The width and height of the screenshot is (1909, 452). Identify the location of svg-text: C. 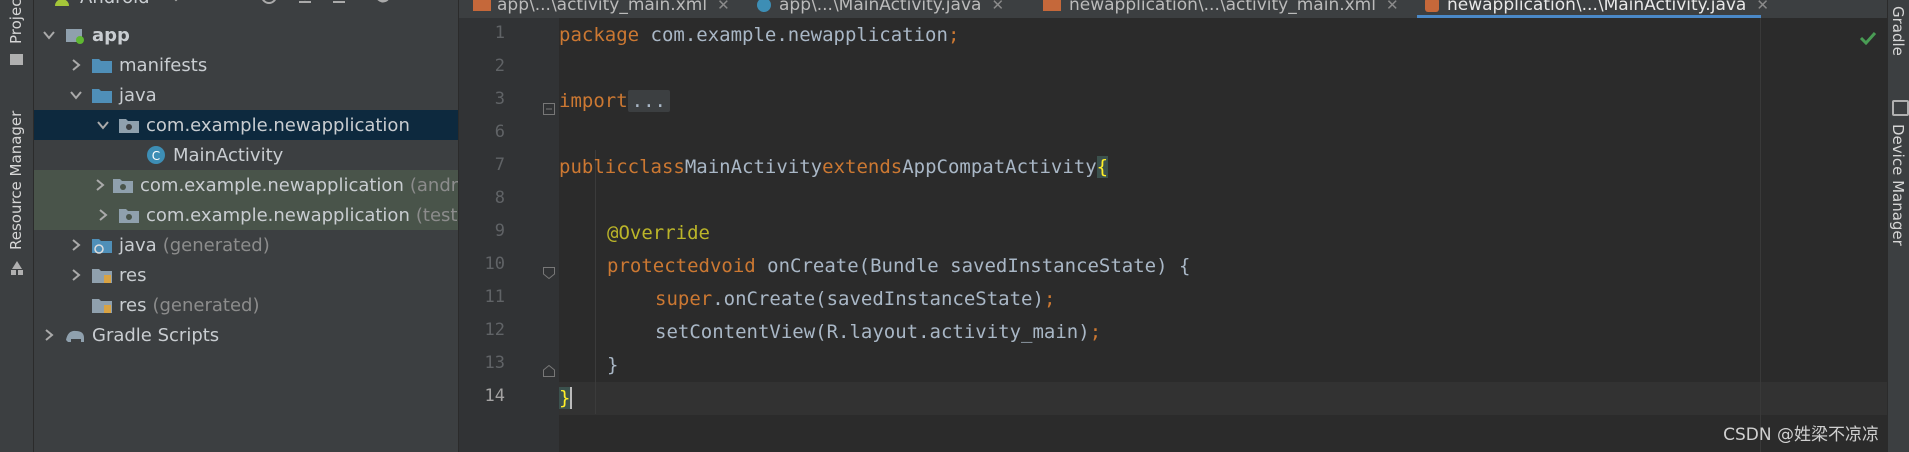
(156, 156).